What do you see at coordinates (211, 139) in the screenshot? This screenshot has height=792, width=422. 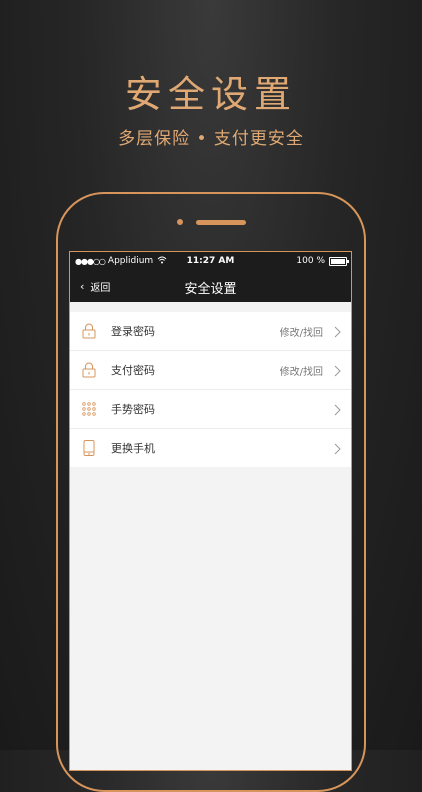 I see `hero-subtitle: 多层保险 • 支付更安全` at bounding box center [211, 139].